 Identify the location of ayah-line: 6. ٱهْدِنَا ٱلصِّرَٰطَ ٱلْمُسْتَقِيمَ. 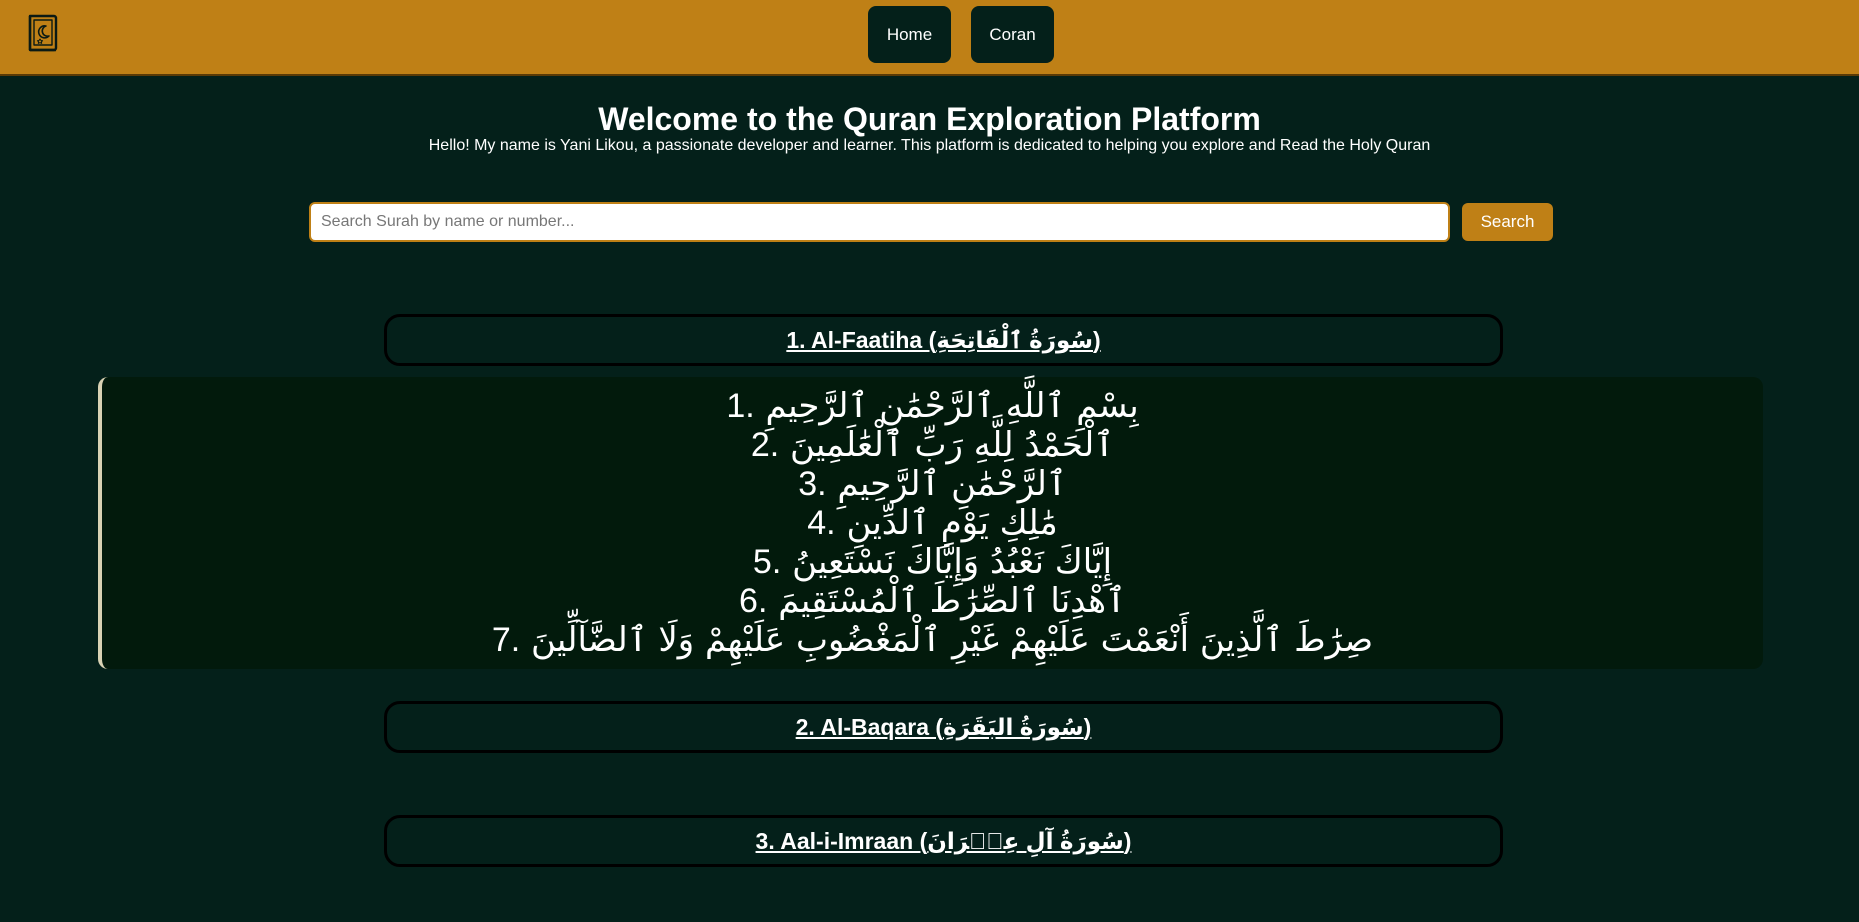
(932, 600).